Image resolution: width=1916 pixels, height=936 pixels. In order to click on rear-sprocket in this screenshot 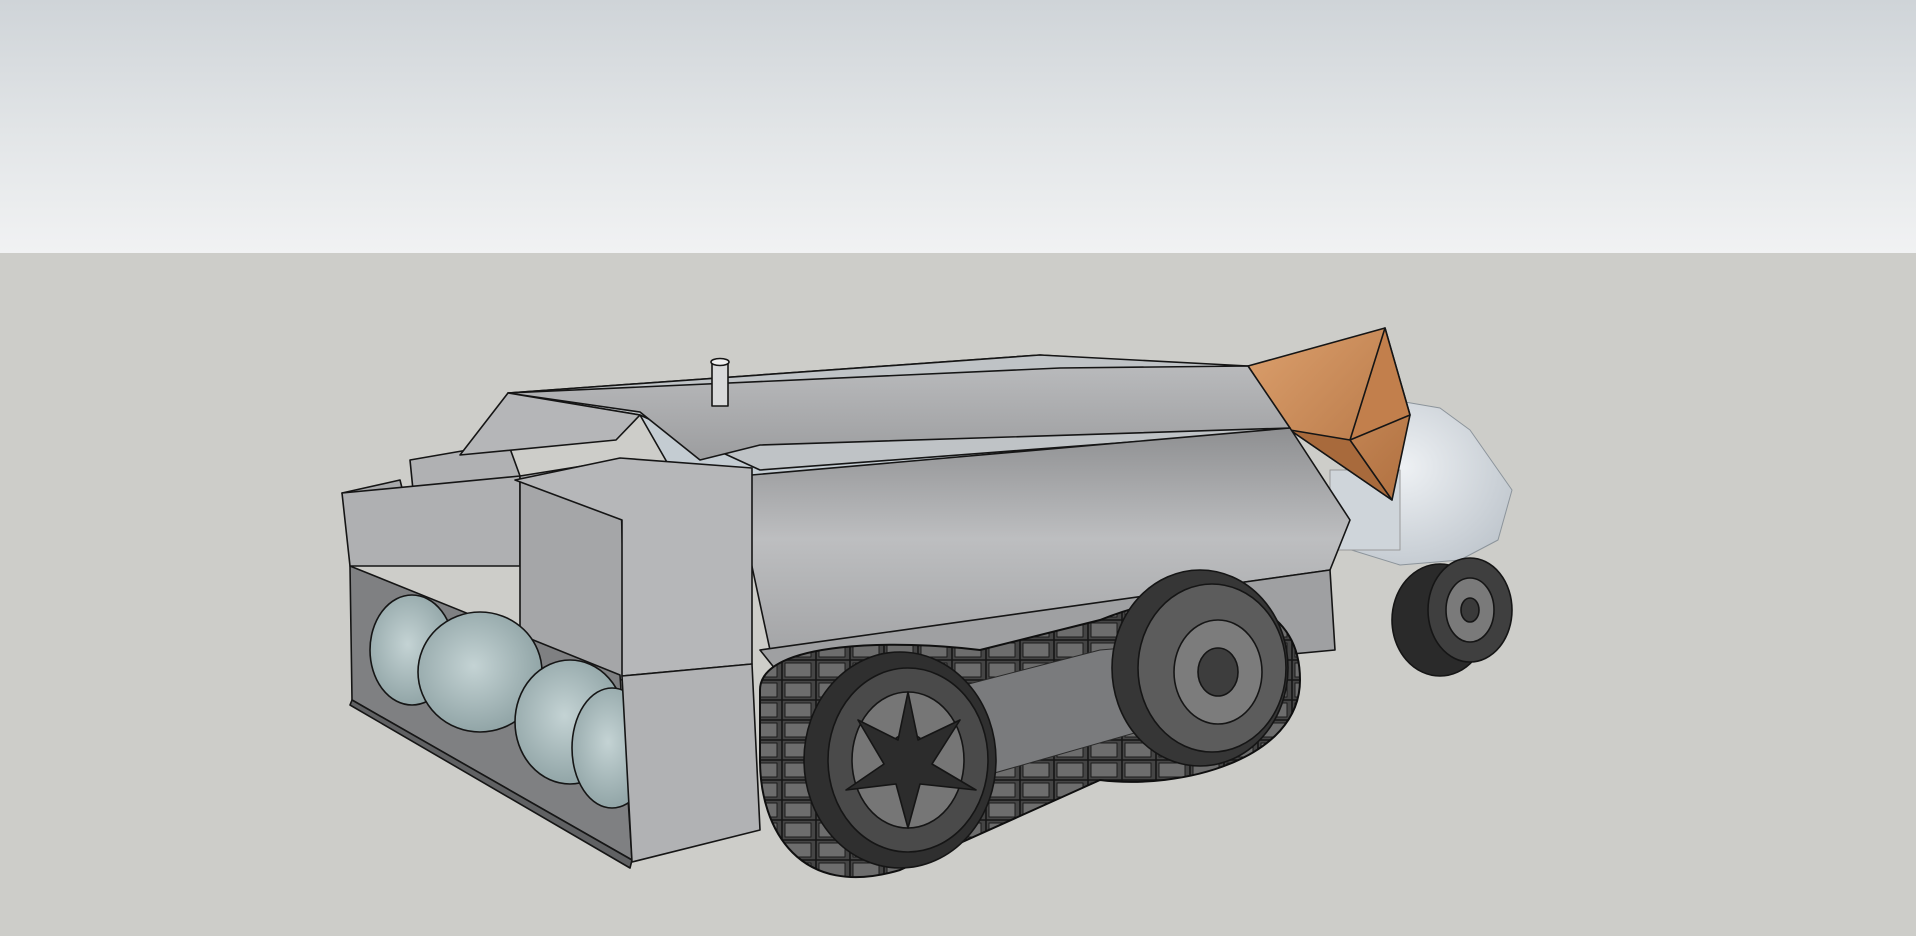, I will do `click(1200, 668)`.